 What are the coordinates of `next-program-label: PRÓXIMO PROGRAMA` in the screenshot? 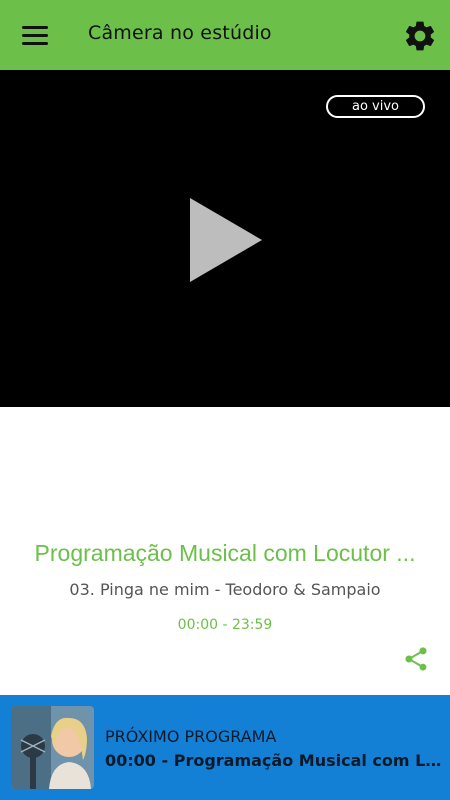 It's located at (191, 736).